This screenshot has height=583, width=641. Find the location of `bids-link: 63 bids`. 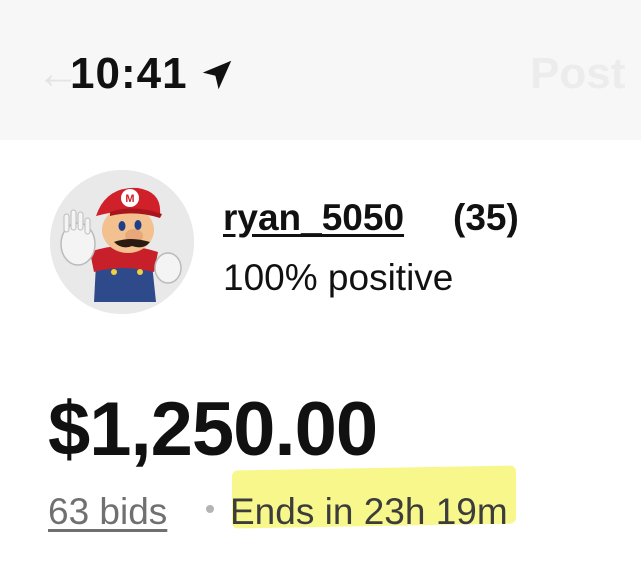

bids-link: 63 bids is located at coordinates (107, 512).